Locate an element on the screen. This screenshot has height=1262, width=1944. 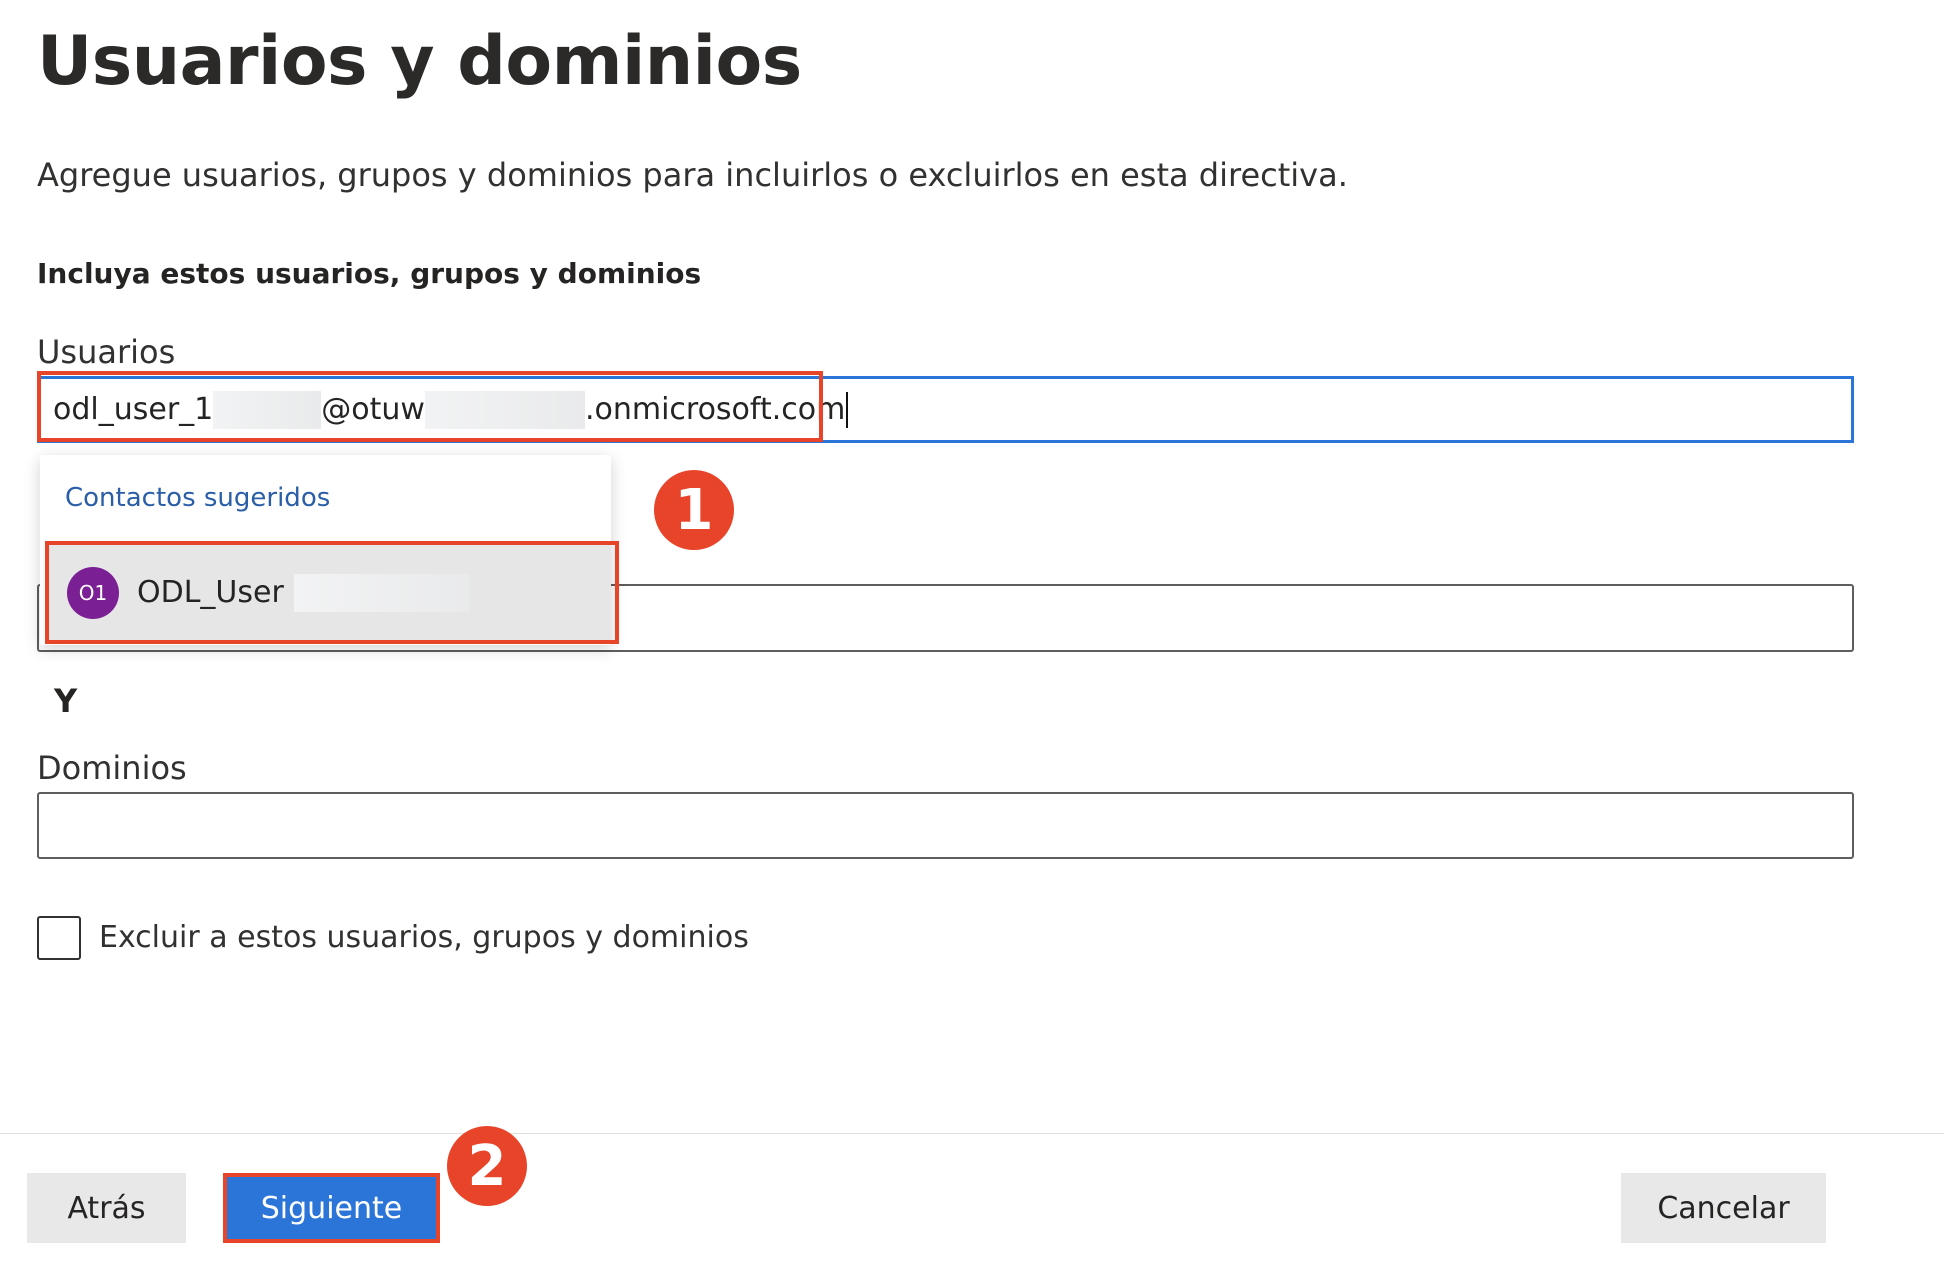
footer-divider is located at coordinates (972, 1133).